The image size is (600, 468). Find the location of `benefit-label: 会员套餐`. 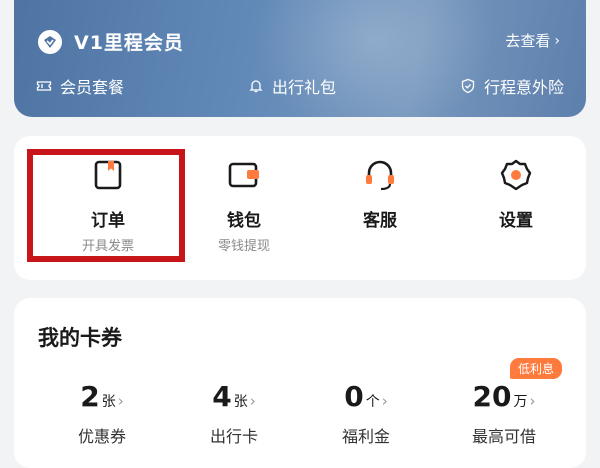

benefit-label: 会员套餐 is located at coordinates (92, 87).